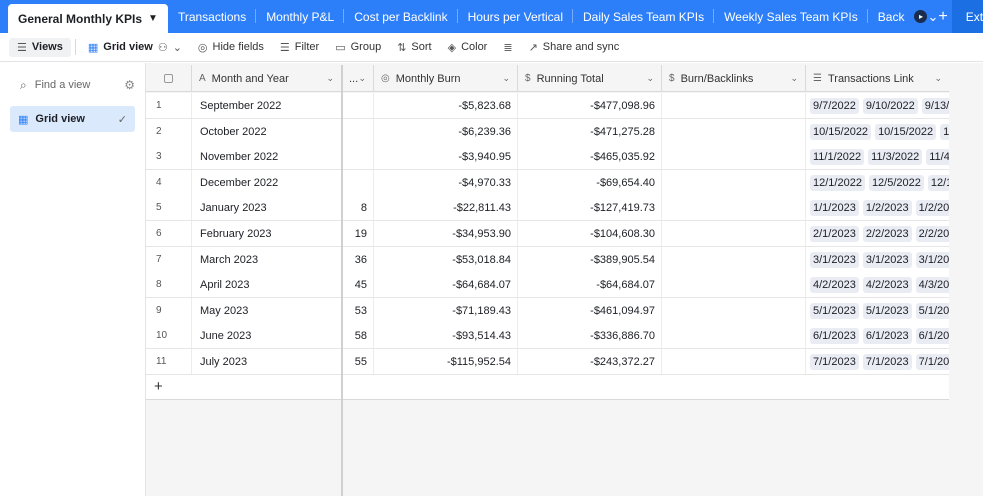 The image size is (983, 496). What do you see at coordinates (590, 78) in the screenshot?
I see `column-header-running-total: $ Running Total ⌄` at bounding box center [590, 78].